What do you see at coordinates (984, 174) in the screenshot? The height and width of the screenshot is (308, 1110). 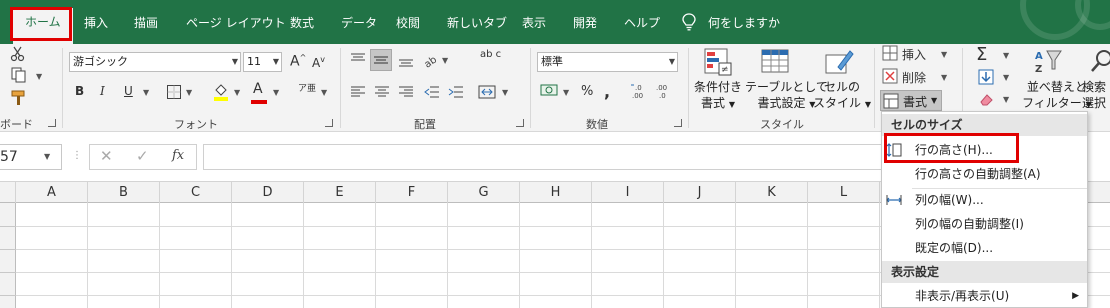 I see `menu-item-autofit-row-height: 行の高さの自動調整(A)` at bounding box center [984, 174].